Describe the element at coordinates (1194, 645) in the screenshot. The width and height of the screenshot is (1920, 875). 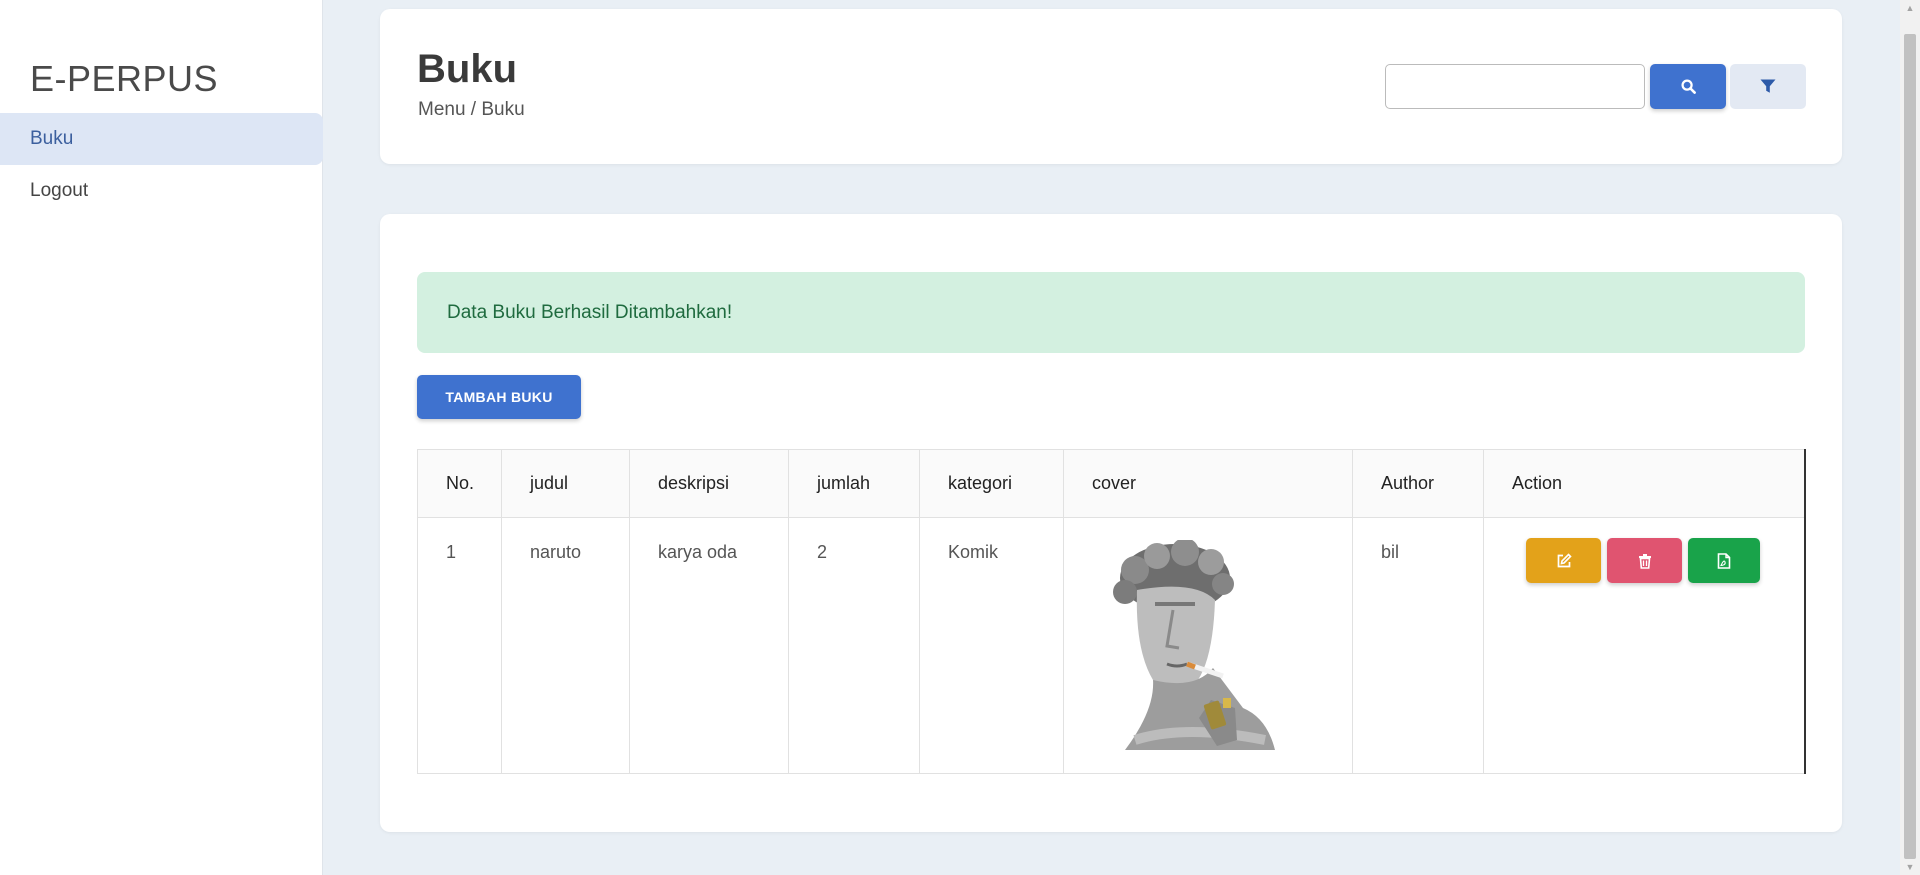
I see `cover-image` at that location.